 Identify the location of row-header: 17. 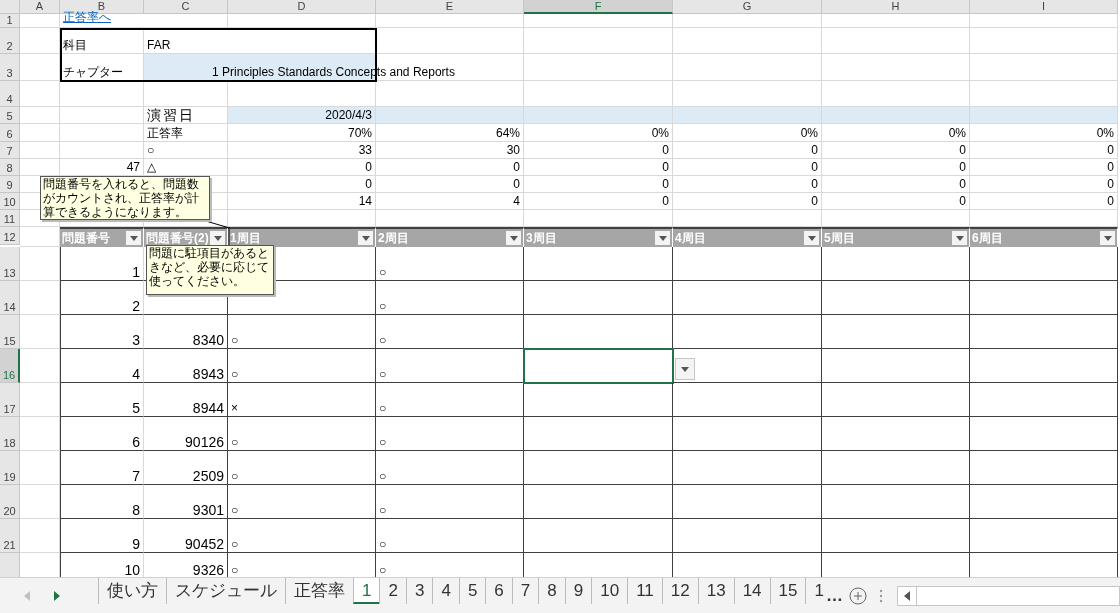
(10, 400).